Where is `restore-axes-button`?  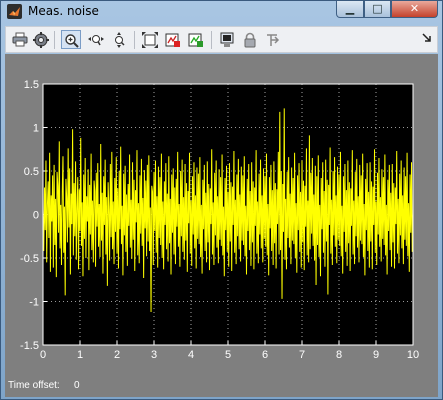
restore-axes-button is located at coordinates (196, 39).